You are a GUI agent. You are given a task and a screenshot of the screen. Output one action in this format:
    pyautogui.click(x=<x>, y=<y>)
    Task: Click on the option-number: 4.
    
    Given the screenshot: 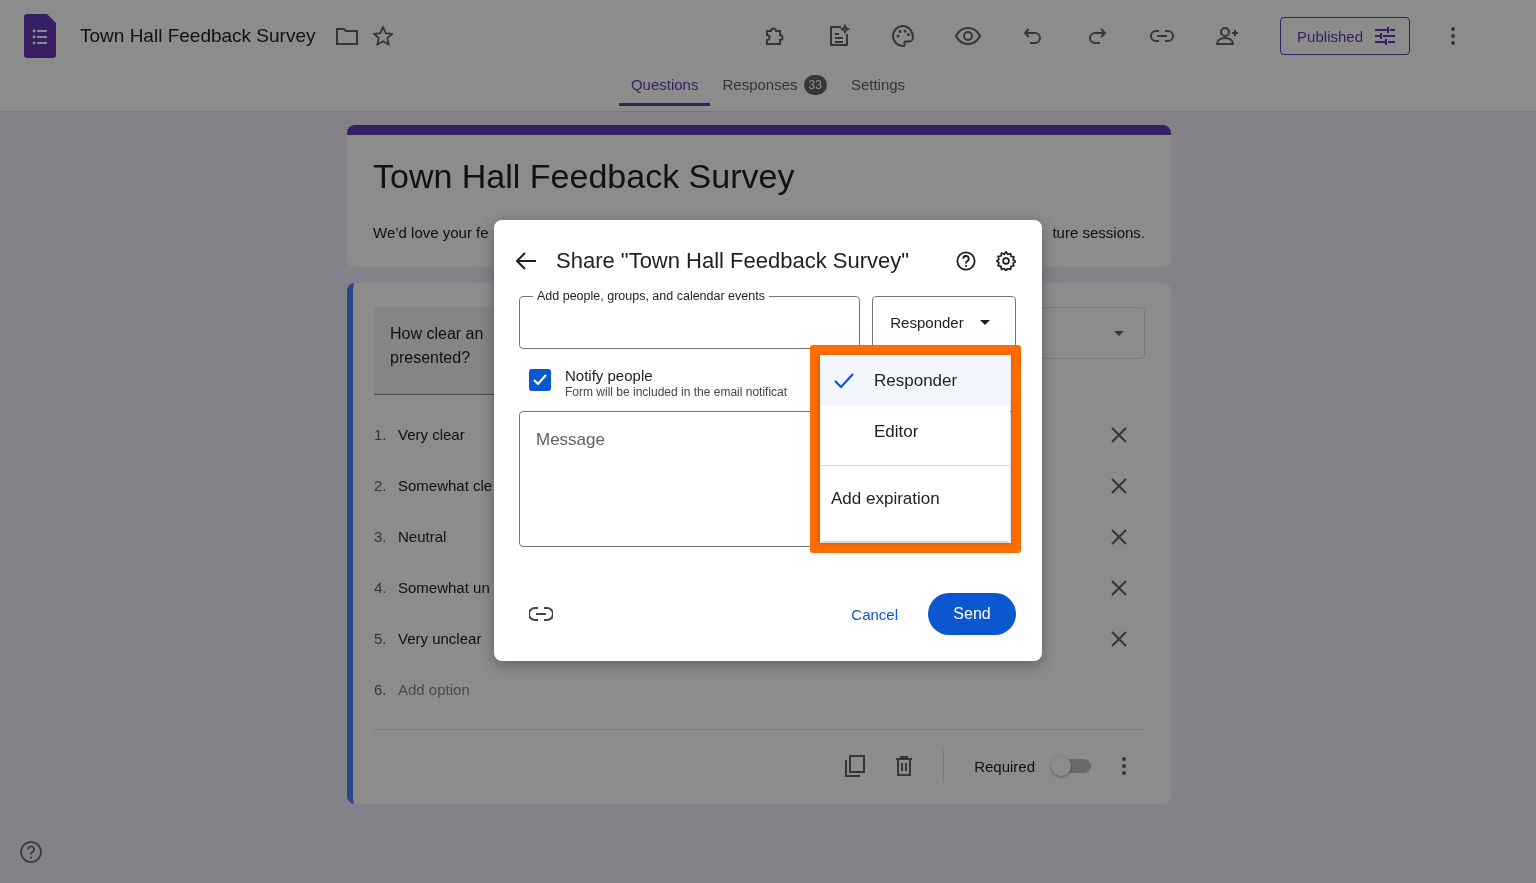 What is the action you would take?
    pyautogui.click(x=381, y=587)
    